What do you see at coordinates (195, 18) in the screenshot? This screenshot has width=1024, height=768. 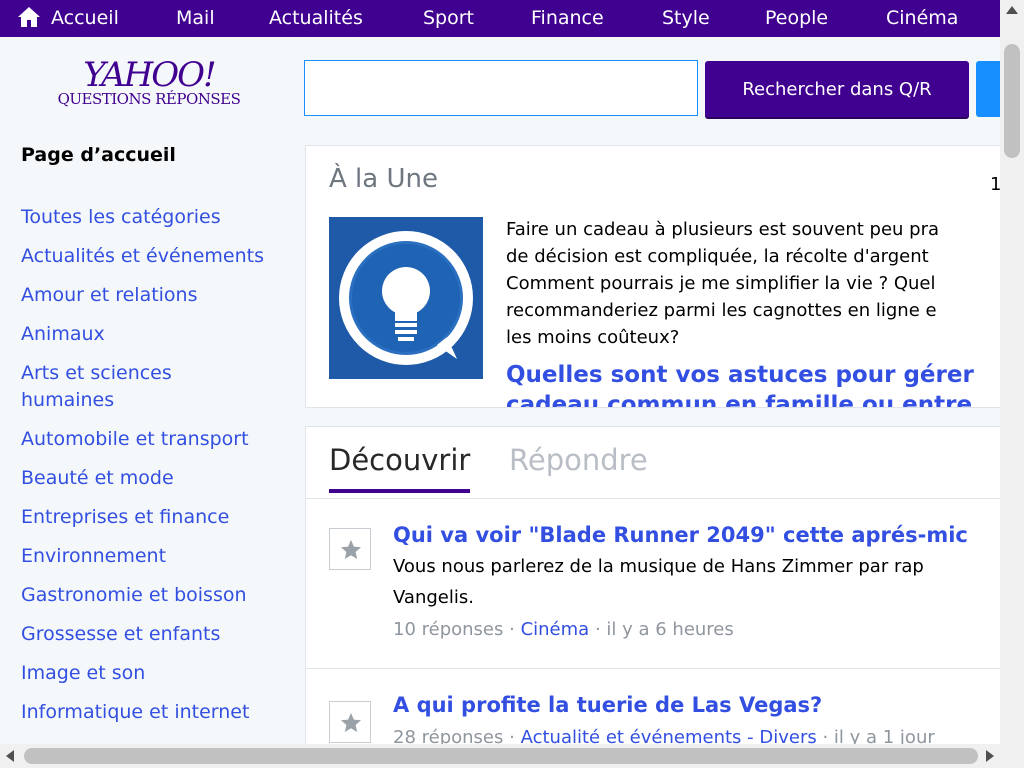 I see `nav-mail: Mail` at bounding box center [195, 18].